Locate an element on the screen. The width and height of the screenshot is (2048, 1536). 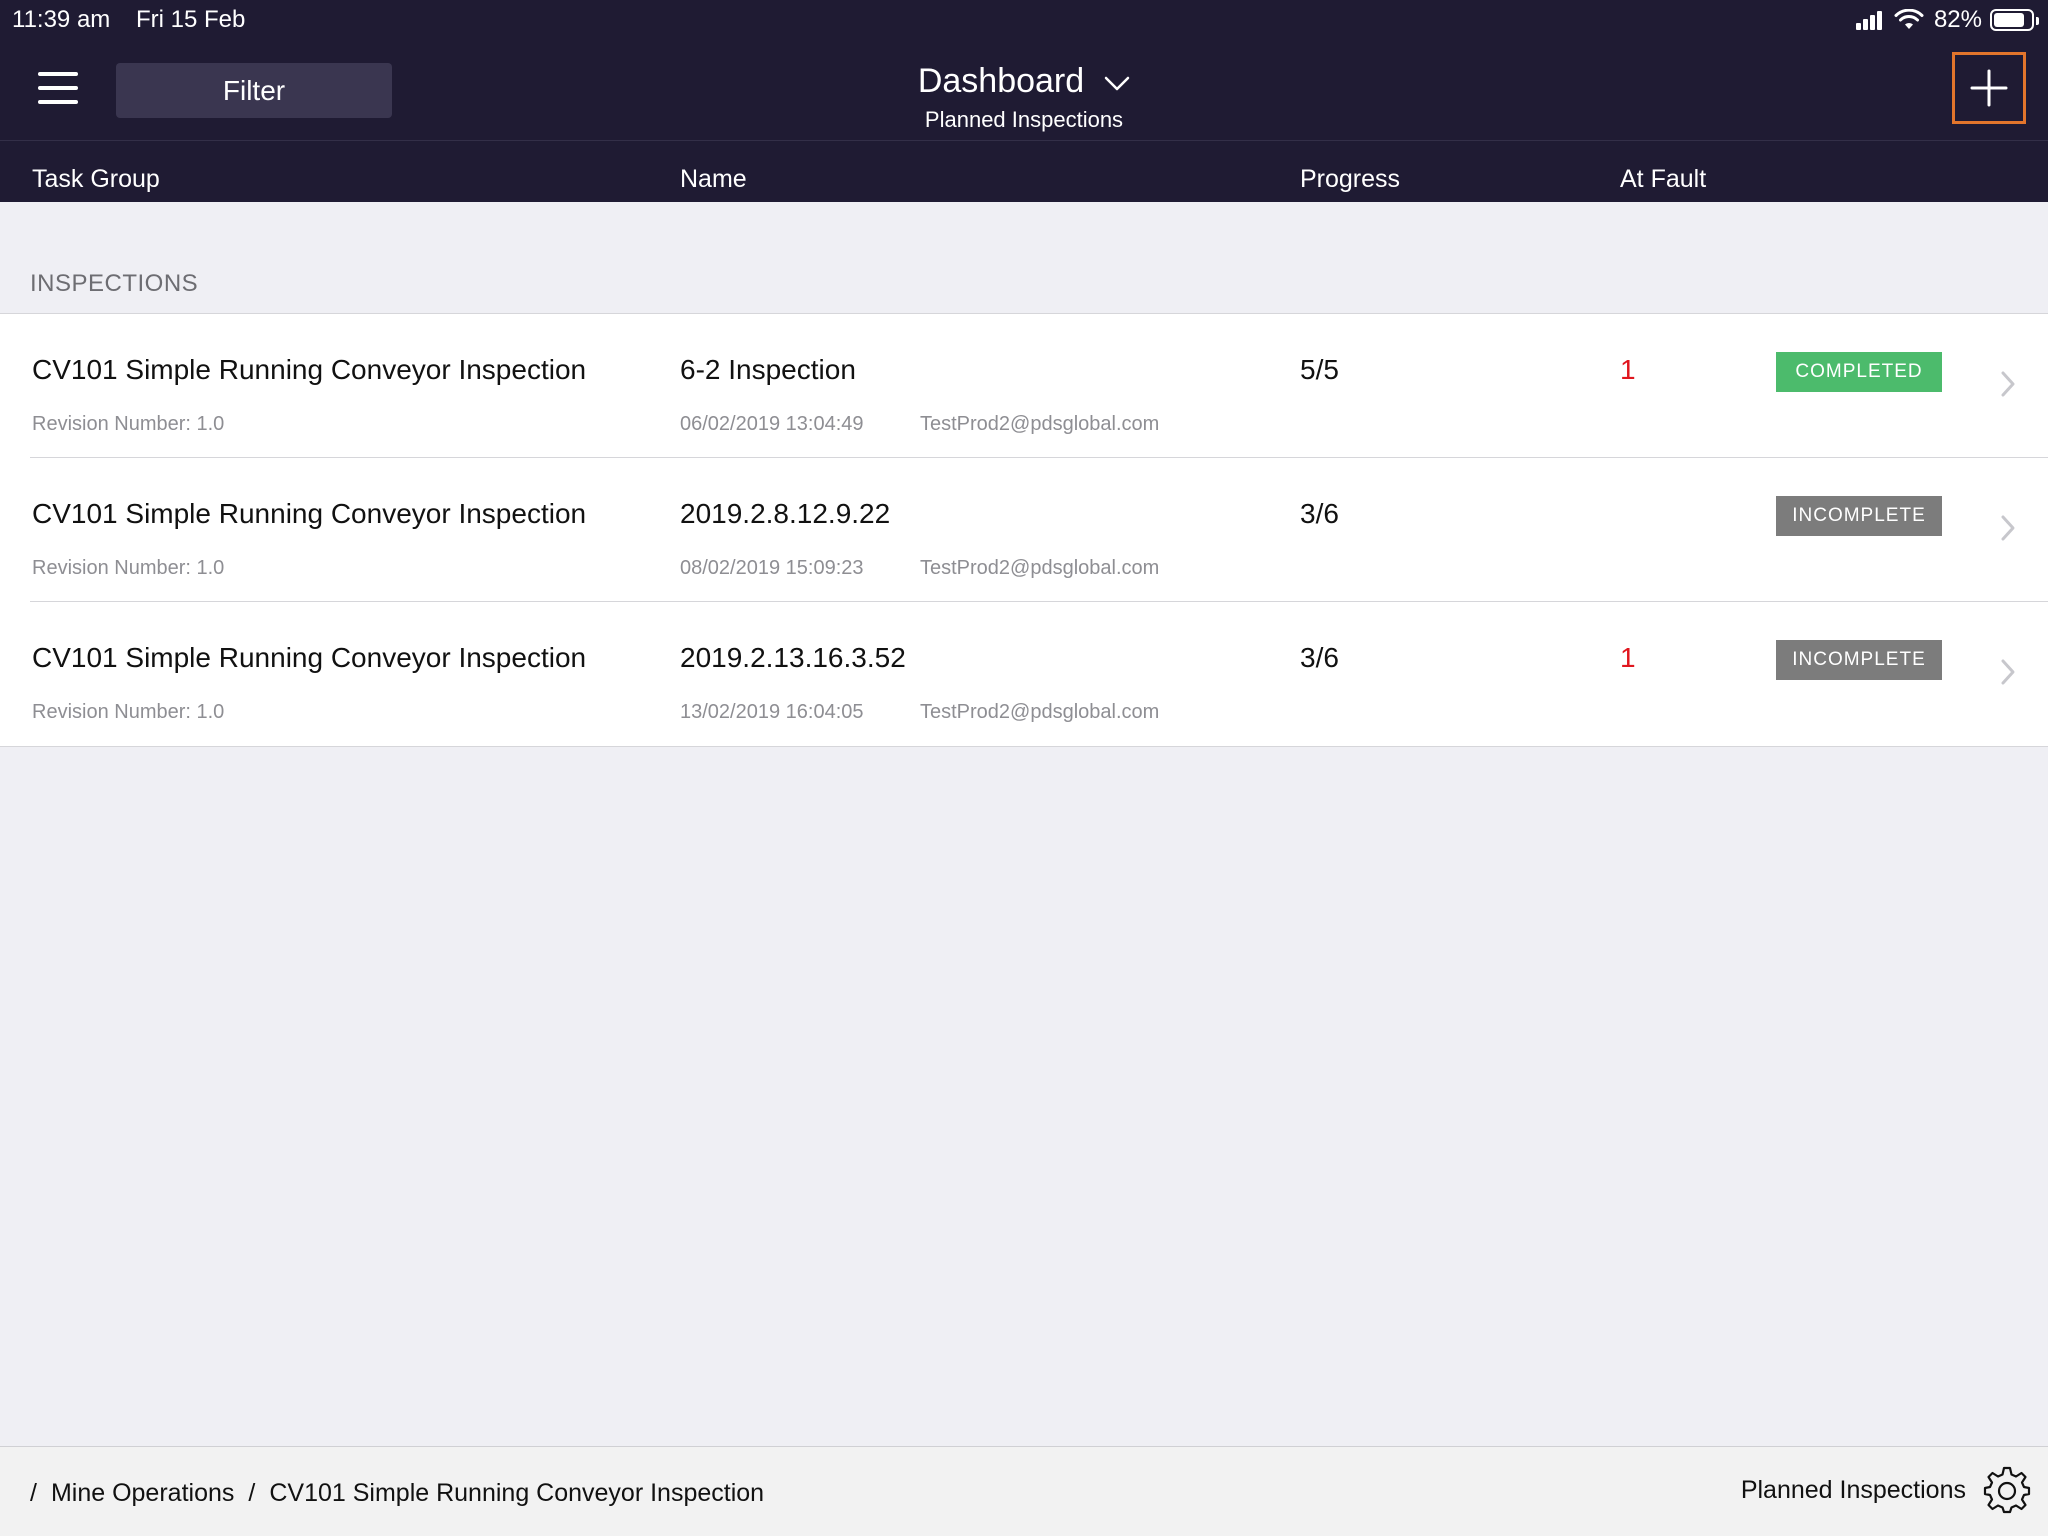
footer-settings: Planned Inspections is located at coordinates (1886, 1490).